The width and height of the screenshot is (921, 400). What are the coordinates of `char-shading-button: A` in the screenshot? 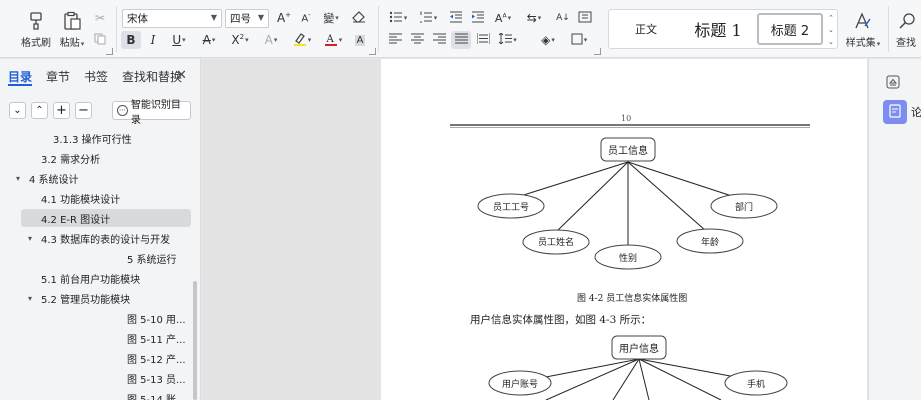 It's located at (360, 40).